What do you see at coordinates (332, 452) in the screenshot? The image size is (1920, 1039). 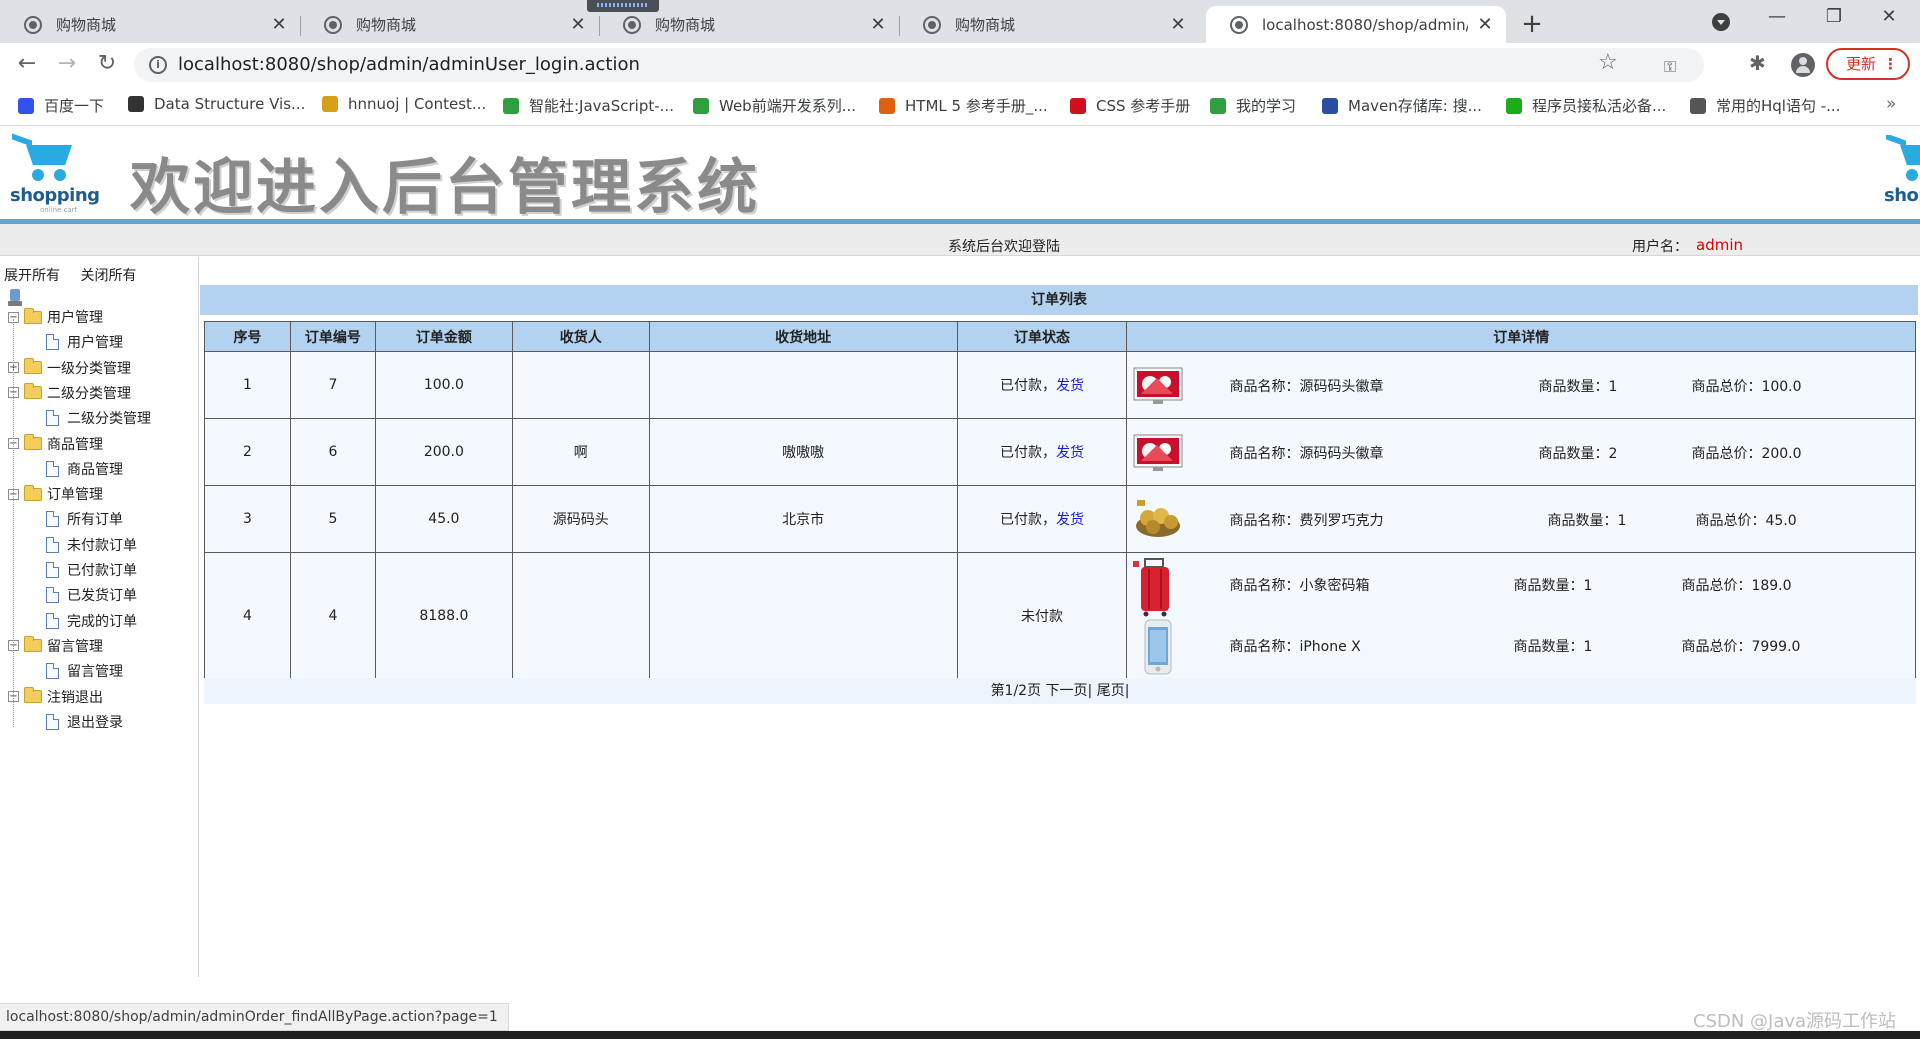 I see `cell-id: 6` at bounding box center [332, 452].